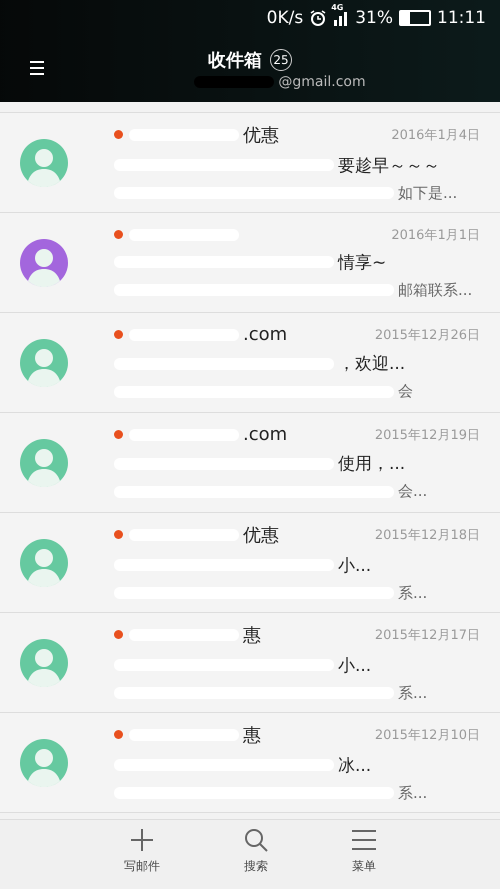 The width and height of the screenshot is (500, 889). I want to click on email-date: 2015年12月18日, so click(427, 535).